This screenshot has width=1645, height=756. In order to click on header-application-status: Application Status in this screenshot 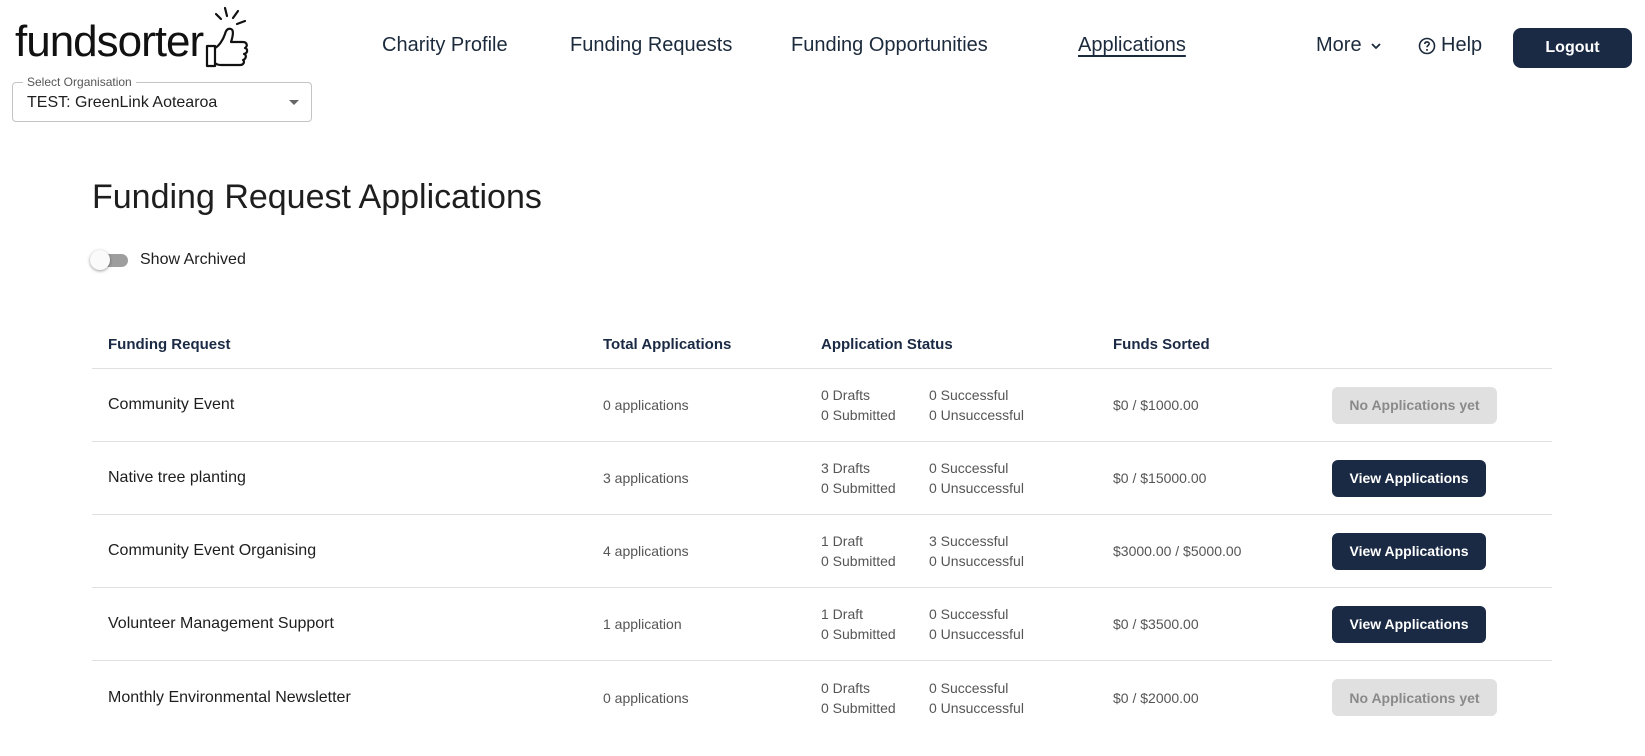, I will do `click(887, 344)`.